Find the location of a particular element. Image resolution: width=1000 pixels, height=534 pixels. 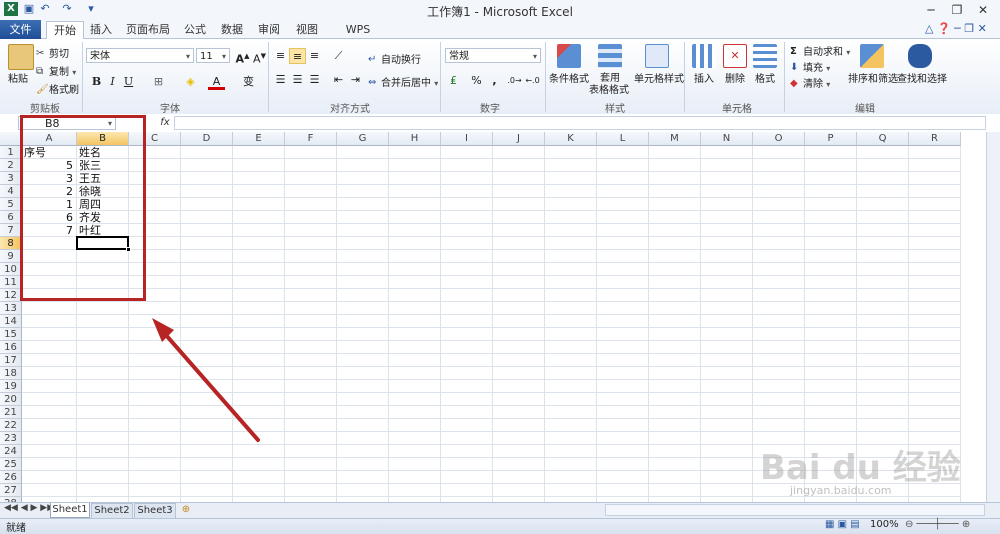

cell-o13 is located at coordinates (779, 308).